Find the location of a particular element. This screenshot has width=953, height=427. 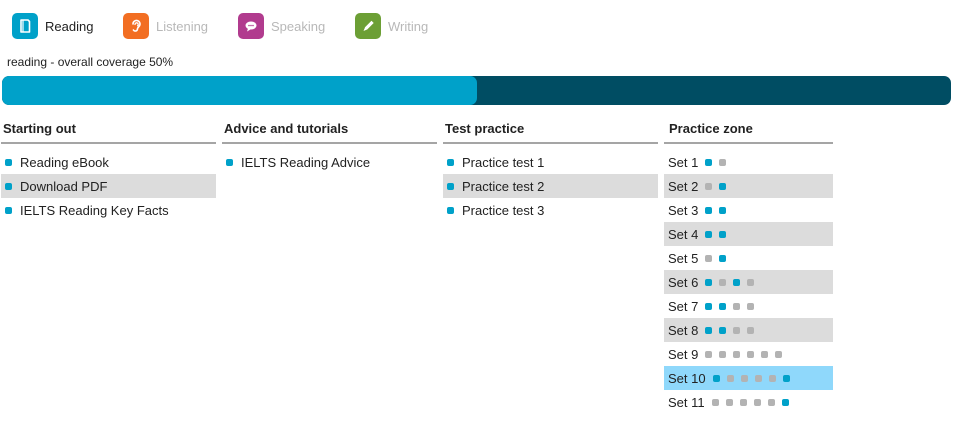

list-item: Practice test 2 is located at coordinates (550, 186).